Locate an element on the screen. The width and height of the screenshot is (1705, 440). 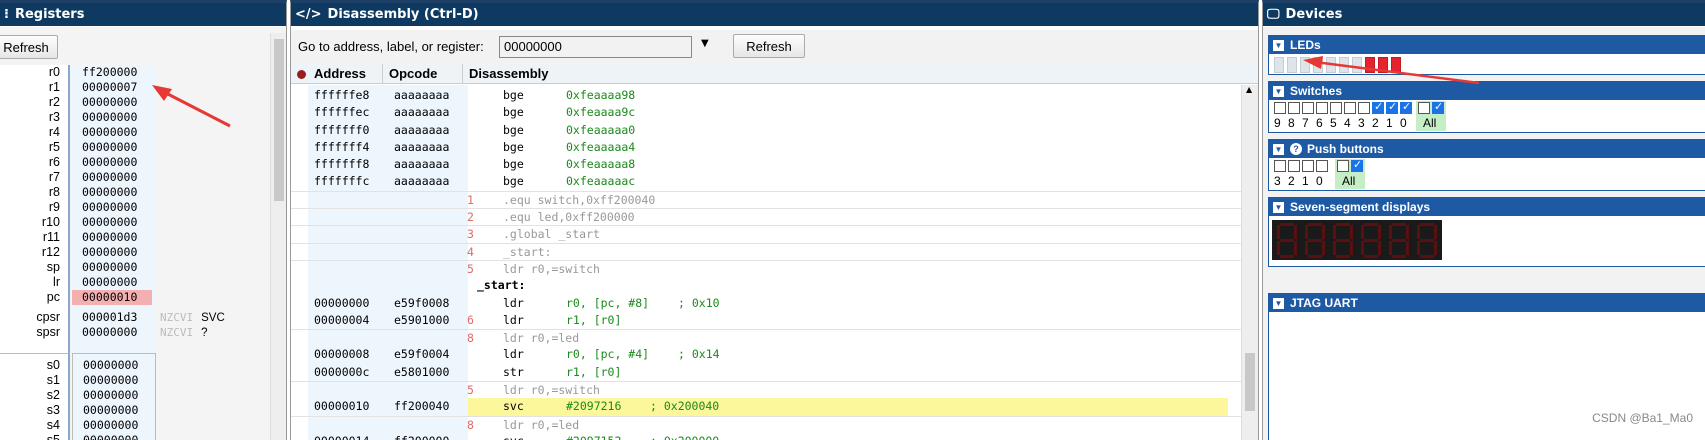
register-value: 00000007 is located at coordinates (114, 87).